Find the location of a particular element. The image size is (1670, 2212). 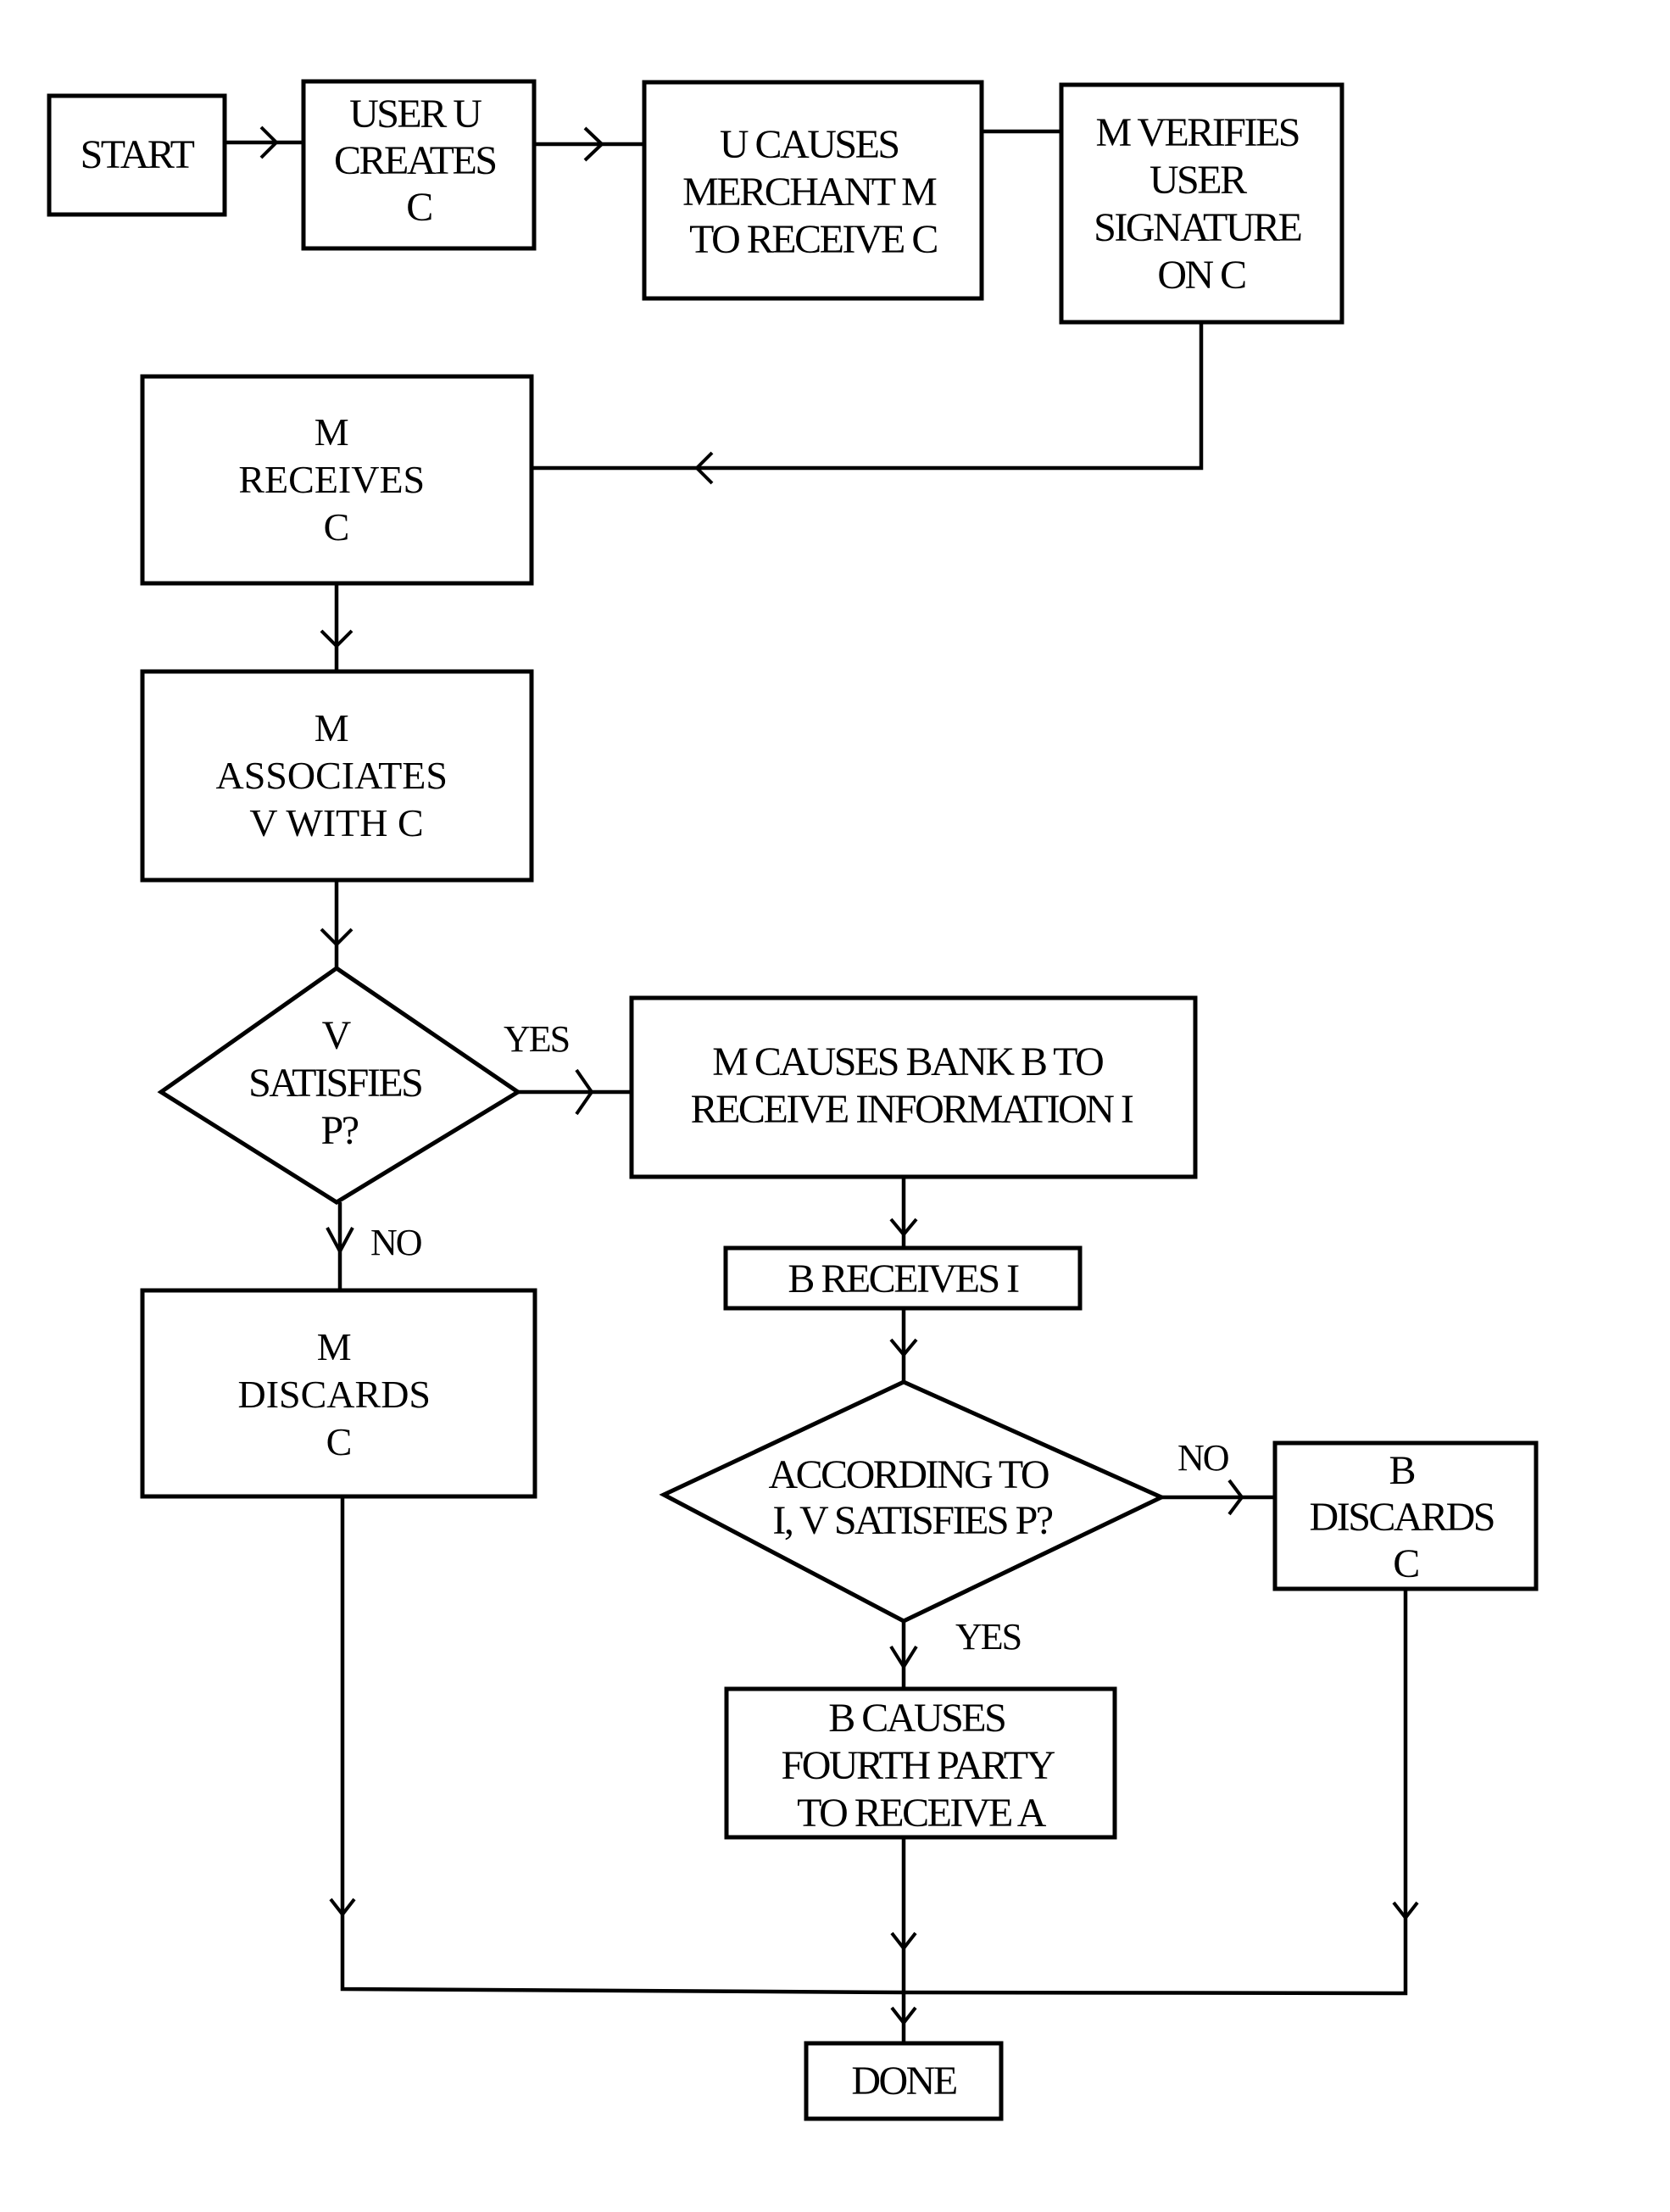

node-label: USER U is located at coordinates (415, 114).